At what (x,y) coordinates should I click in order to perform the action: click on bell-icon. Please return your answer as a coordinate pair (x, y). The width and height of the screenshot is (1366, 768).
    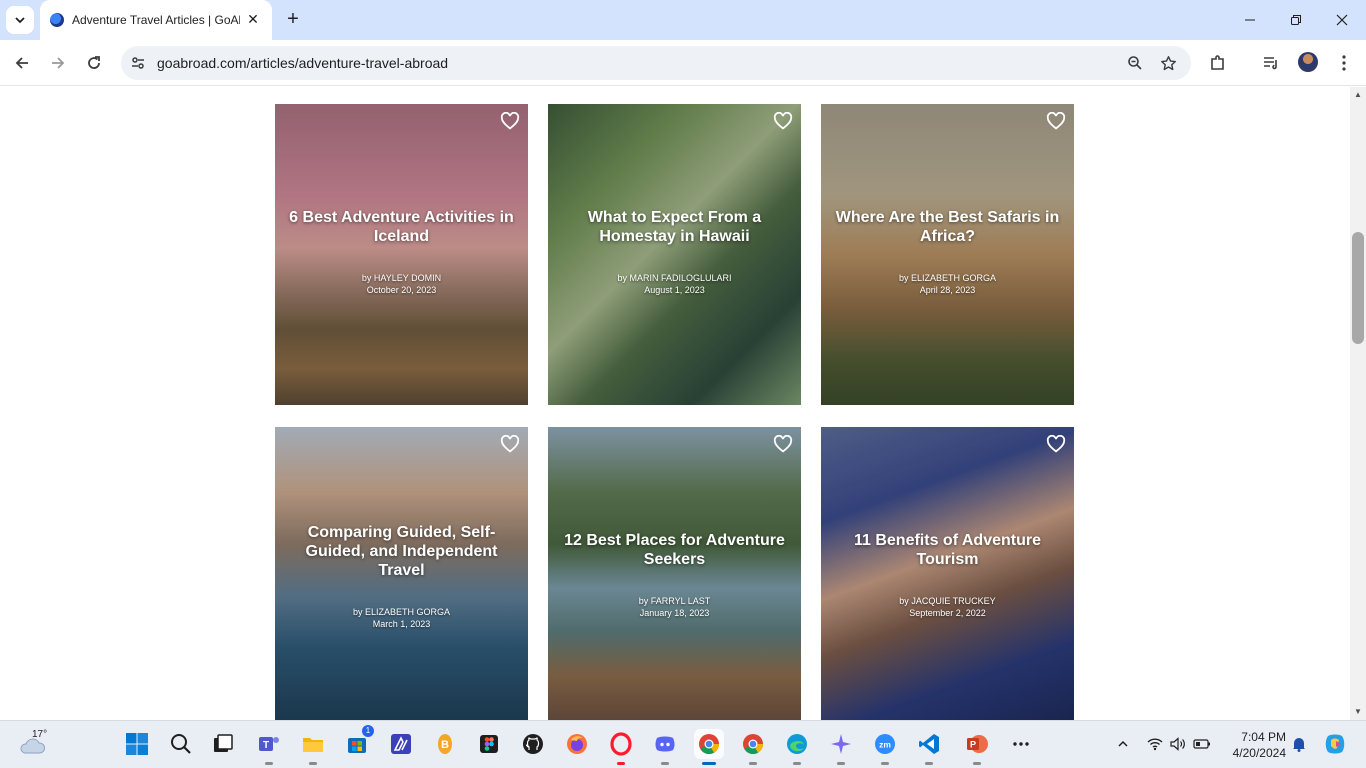
    Looking at the image, I should click on (1299, 745).